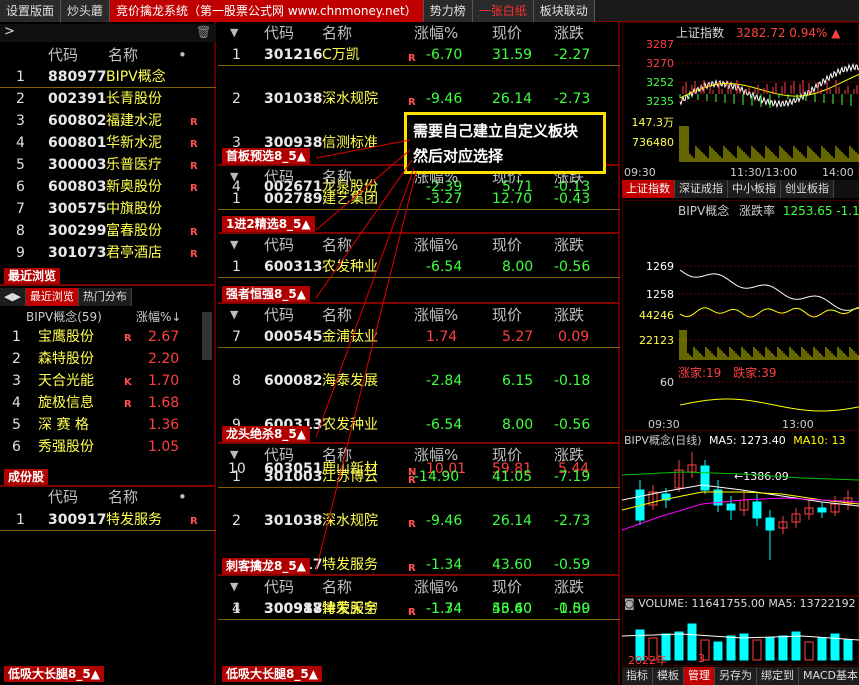 The width and height of the screenshot is (859, 685). I want to click on volume-tick: 736480, so click(653, 142).